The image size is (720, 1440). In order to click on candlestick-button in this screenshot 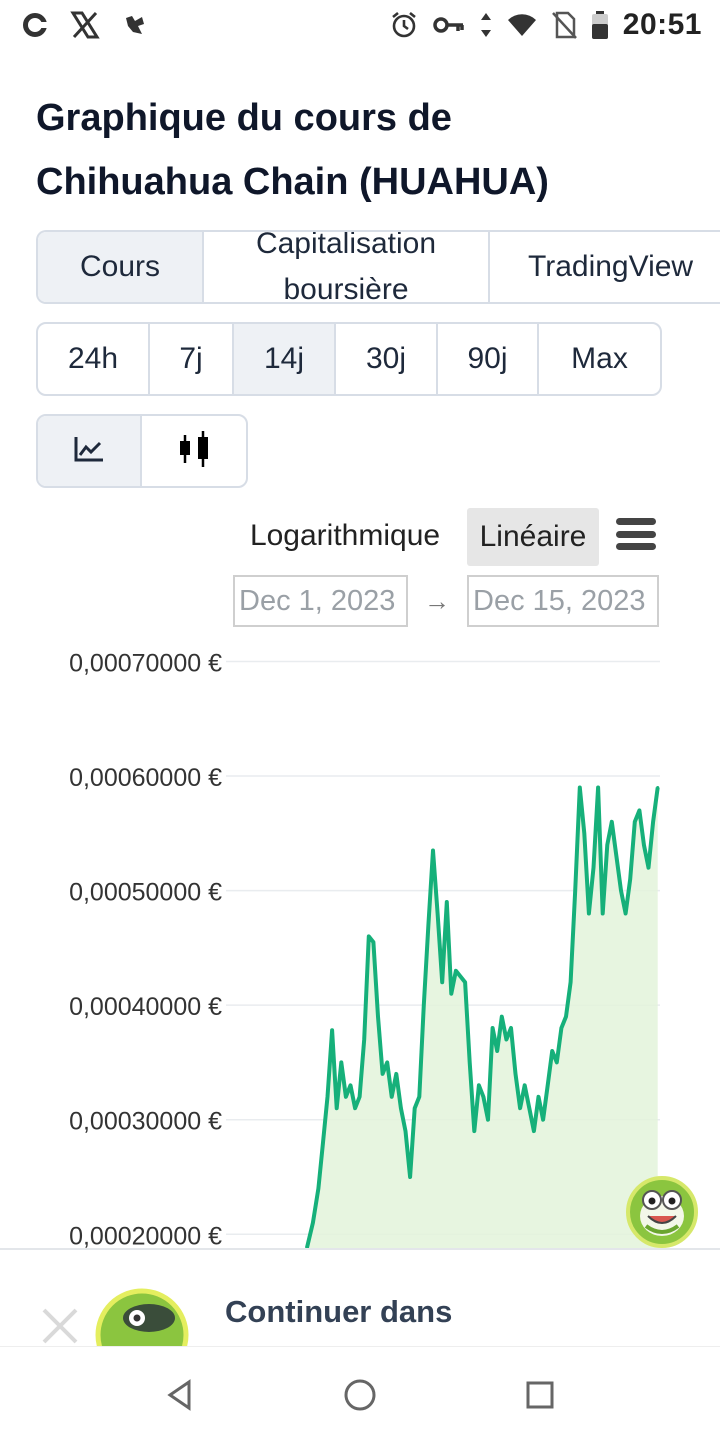, I will do `click(194, 451)`.